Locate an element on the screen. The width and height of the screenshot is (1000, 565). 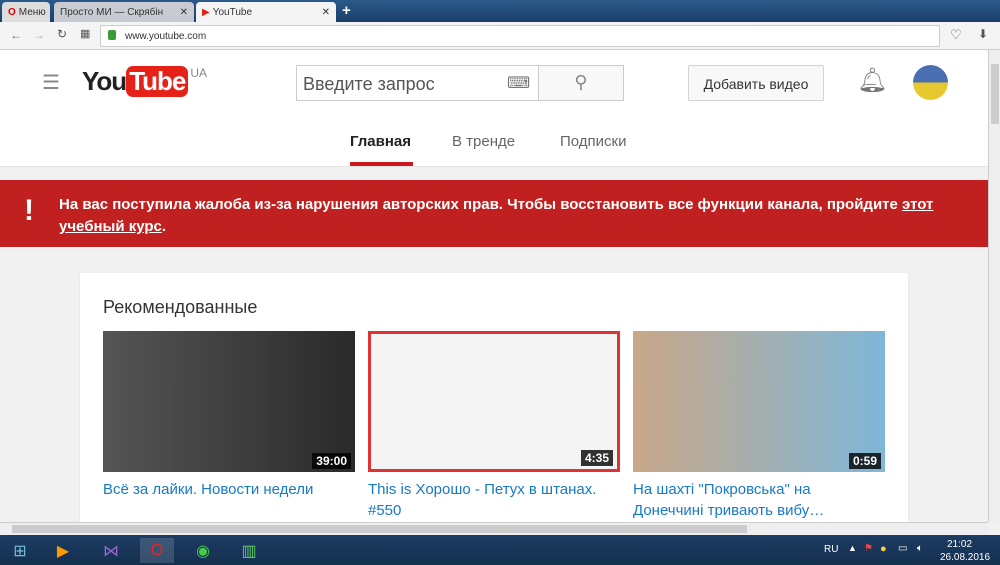
tab-home: Главная is located at coordinates (380, 141).